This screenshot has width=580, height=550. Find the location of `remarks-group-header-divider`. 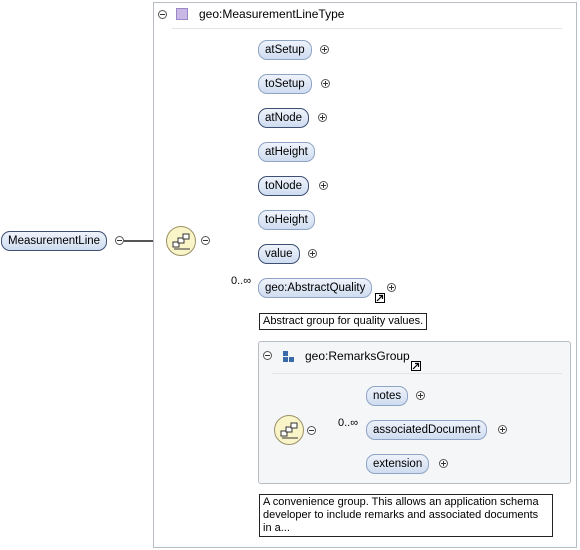

remarks-group-header-divider is located at coordinates (417, 373).